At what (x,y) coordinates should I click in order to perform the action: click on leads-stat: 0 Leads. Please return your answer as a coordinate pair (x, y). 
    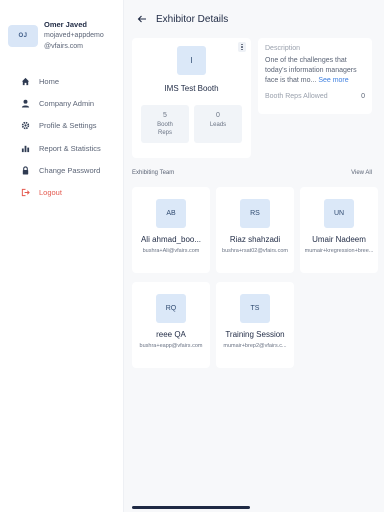
    Looking at the image, I should click on (218, 124).